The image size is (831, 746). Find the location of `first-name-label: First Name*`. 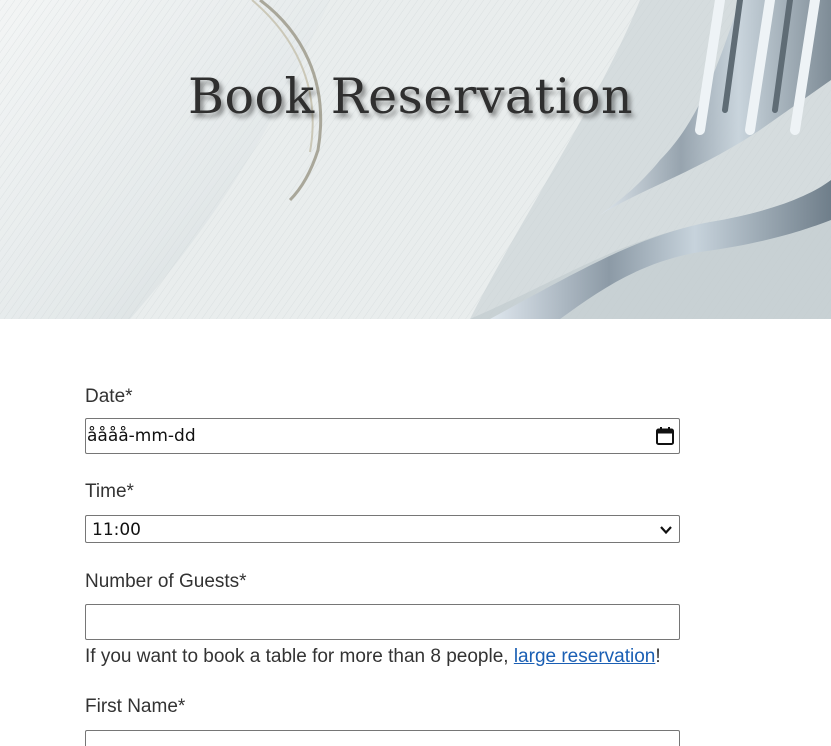

first-name-label: First Name* is located at coordinates (135, 706).